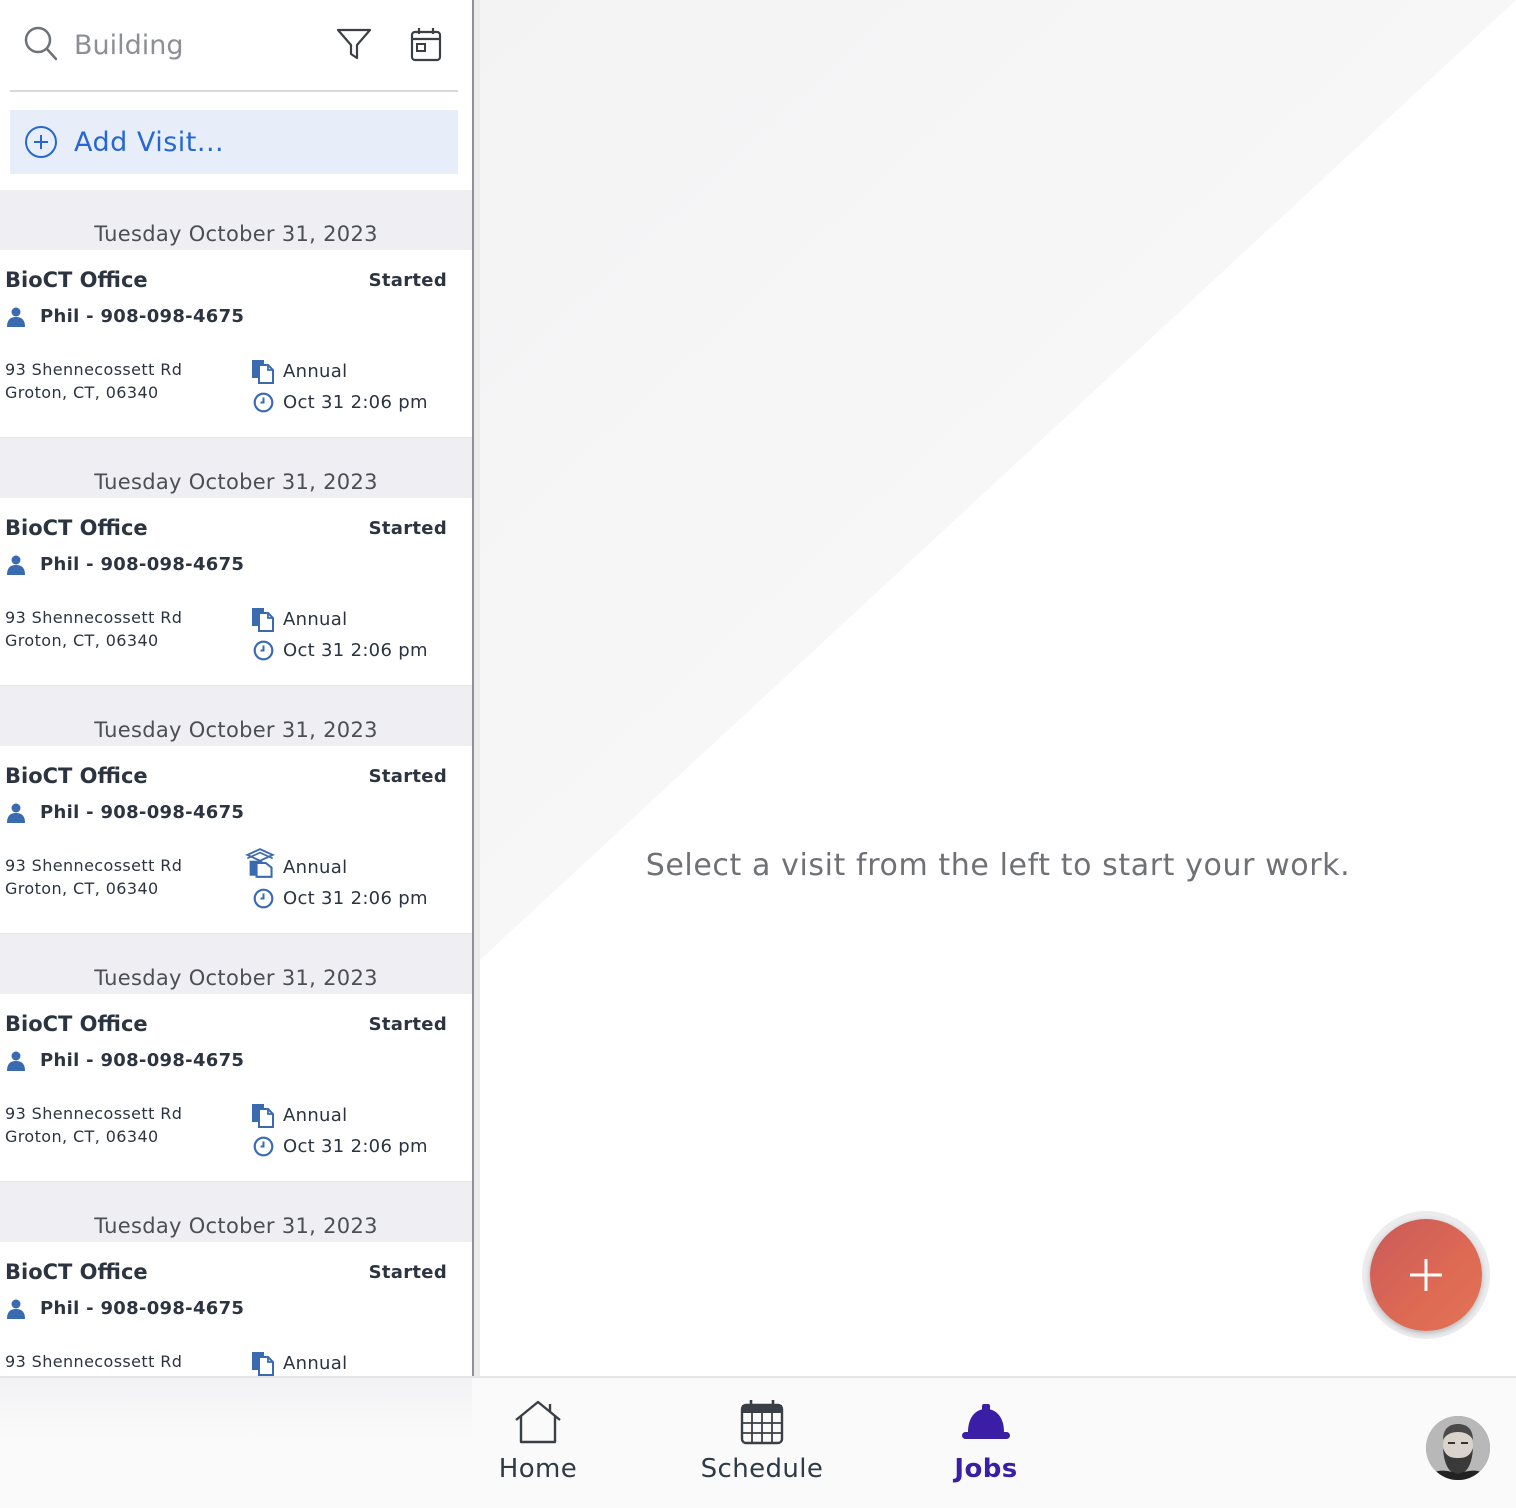 This screenshot has height=1508, width=1516. Describe the element at coordinates (538, 1422) in the screenshot. I see `home-icon` at that location.